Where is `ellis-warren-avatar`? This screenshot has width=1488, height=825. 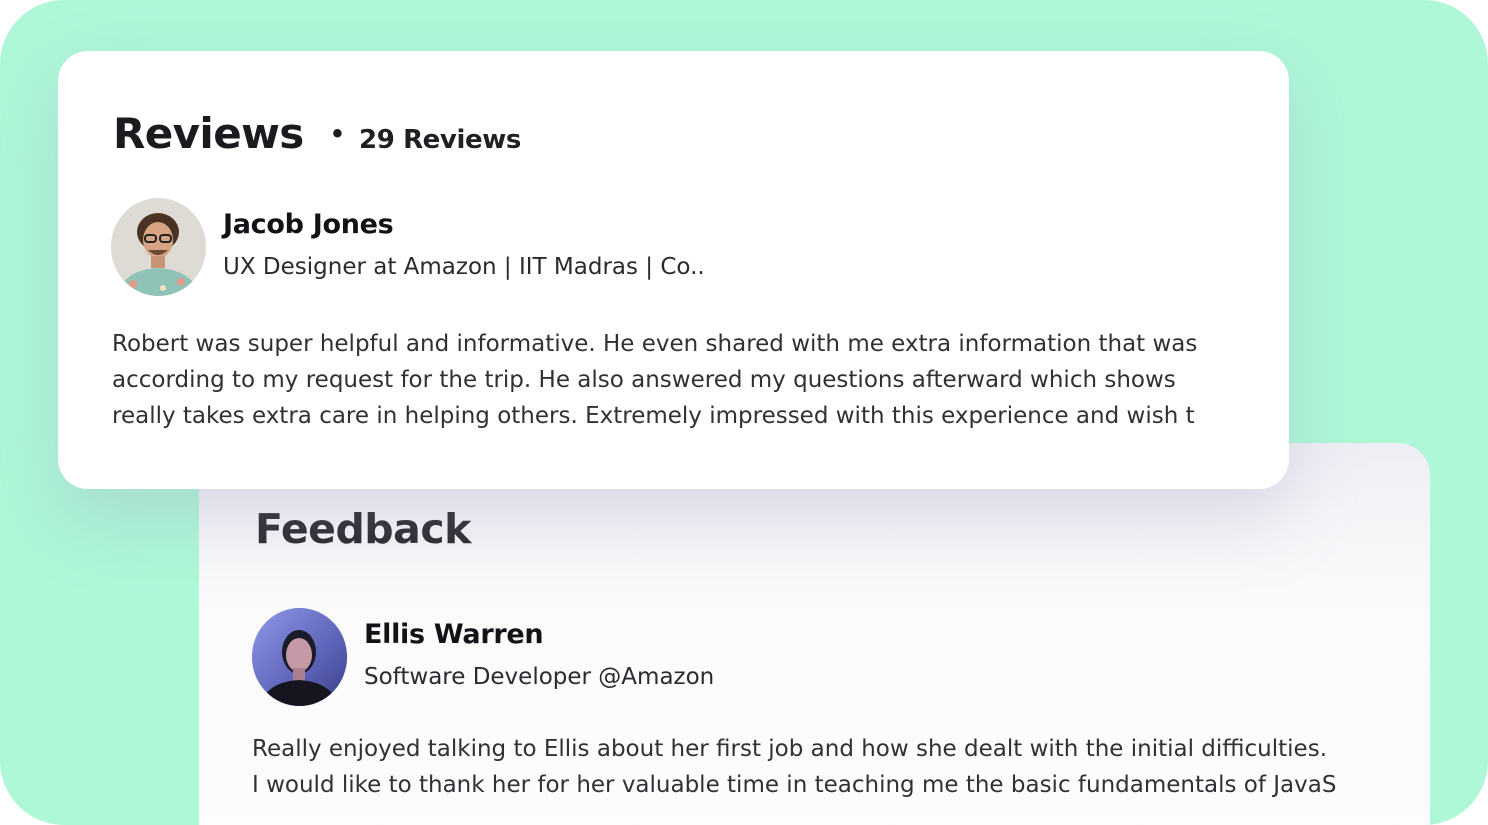 ellis-warren-avatar is located at coordinates (299, 657).